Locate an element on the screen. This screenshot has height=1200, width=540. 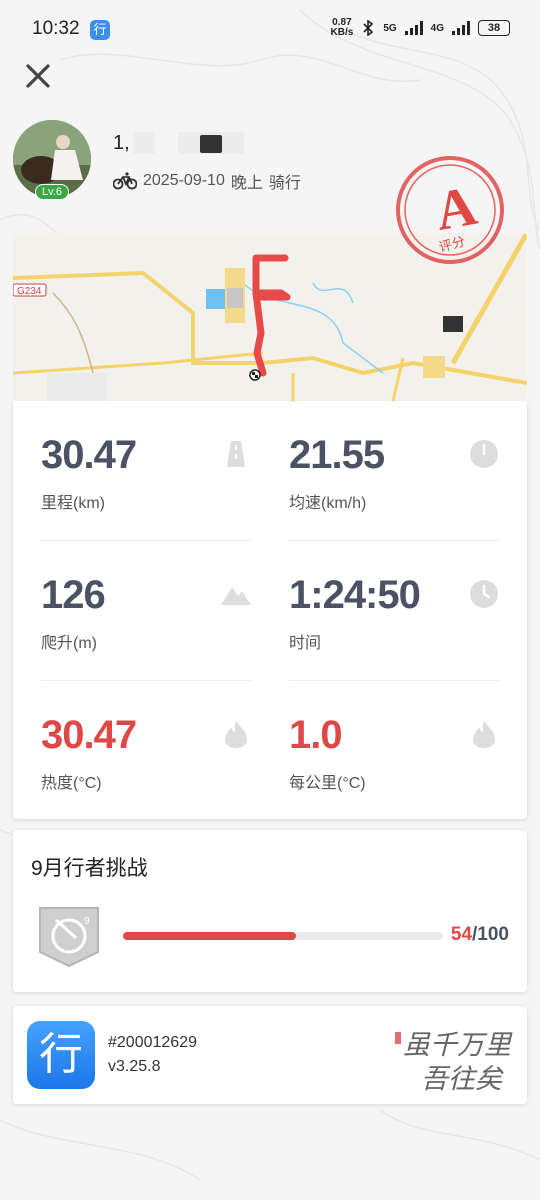
activity-date: 2025-09-10 is located at coordinates (184, 180).